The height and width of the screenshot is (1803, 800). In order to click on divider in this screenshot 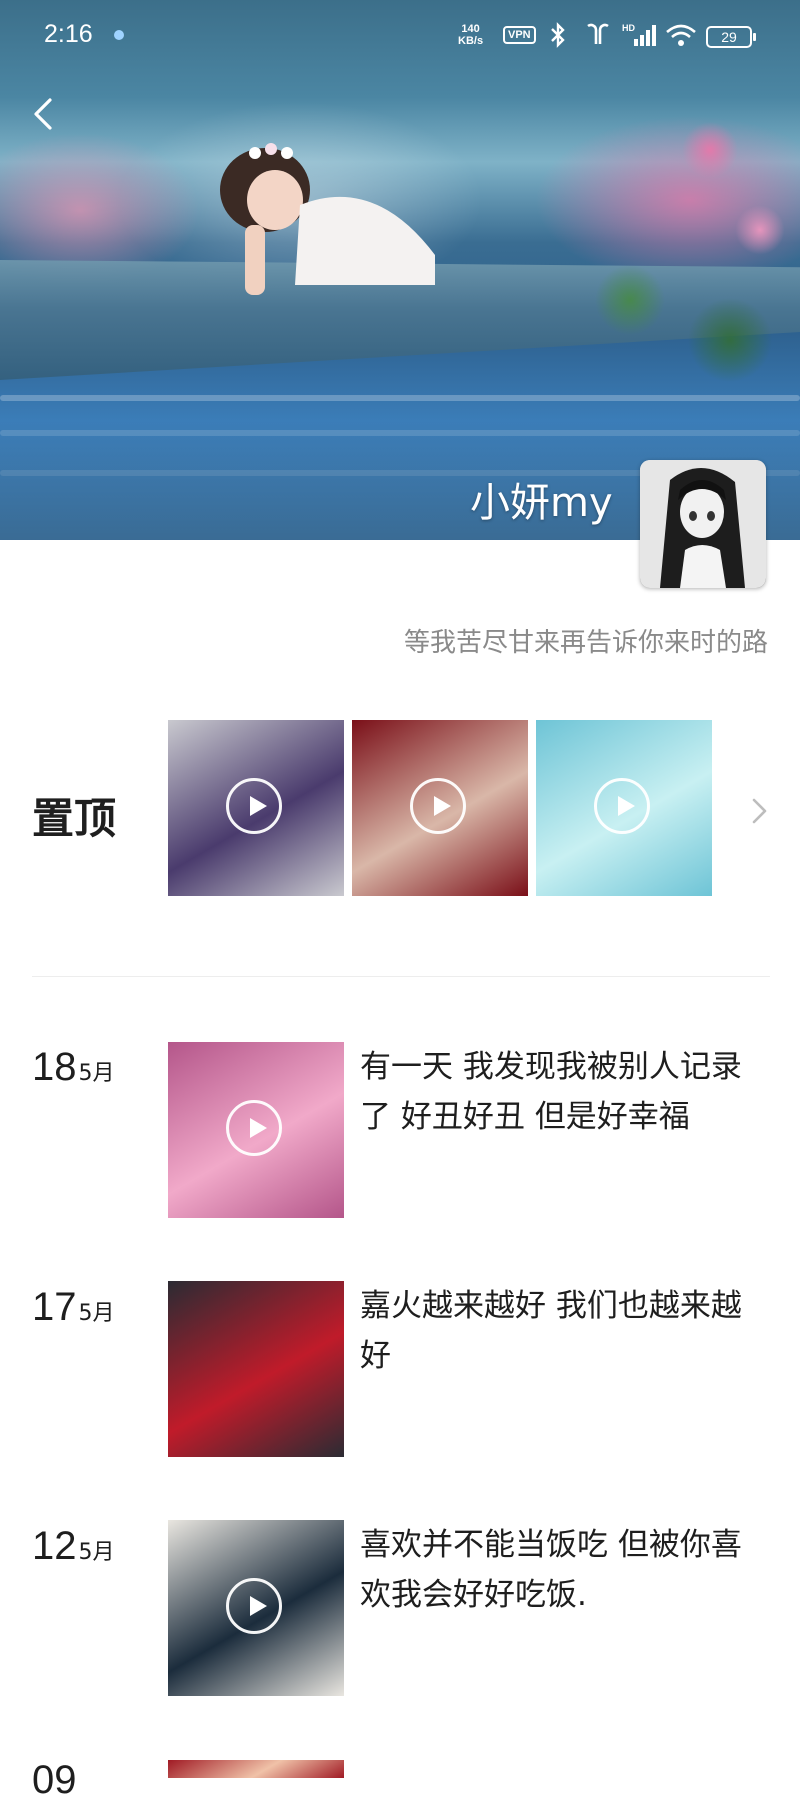, I will do `click(401, 976)`.